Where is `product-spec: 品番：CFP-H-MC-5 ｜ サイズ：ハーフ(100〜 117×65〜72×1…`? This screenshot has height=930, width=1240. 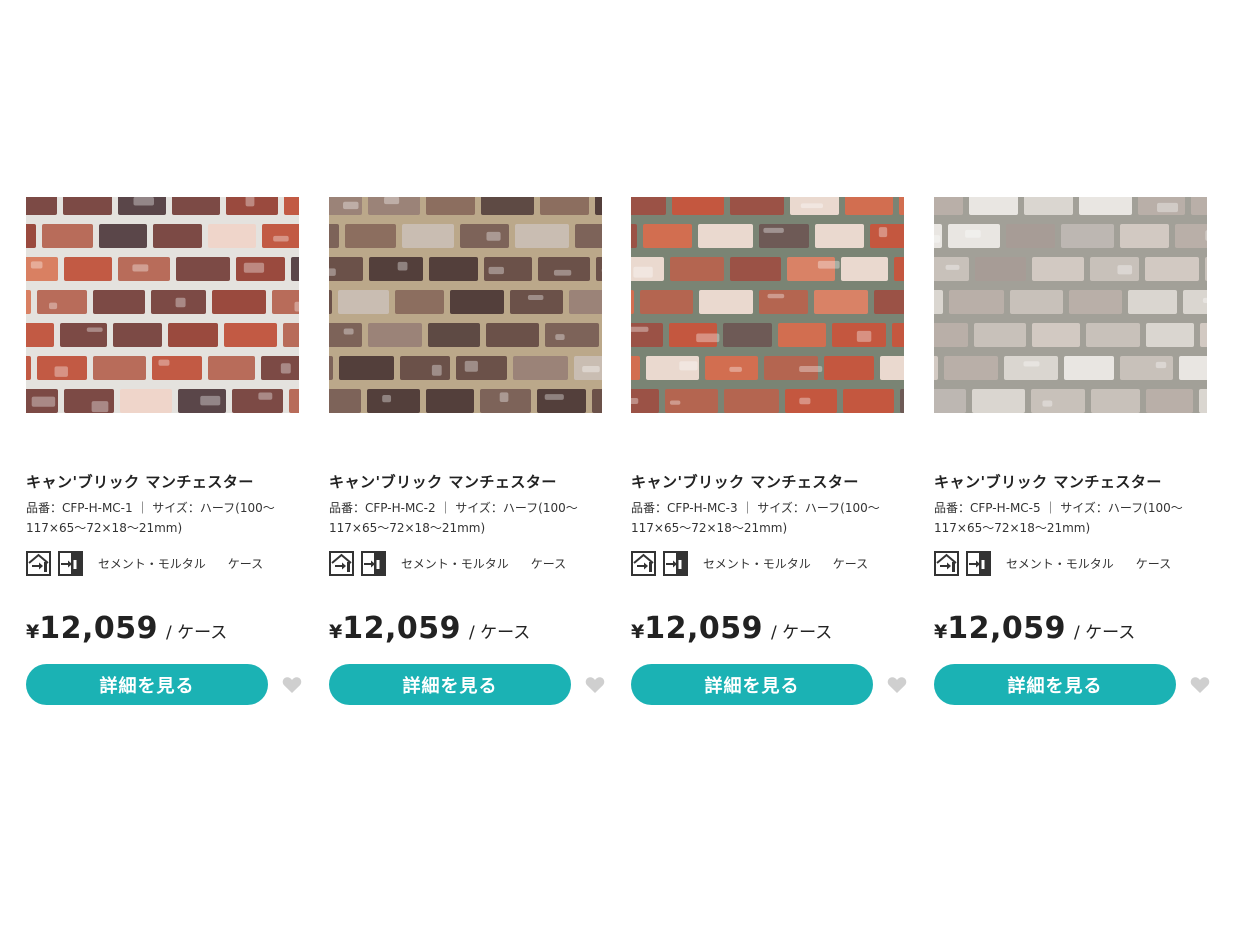 product-spec: 品番：CFP-H-MC-5 ｜ サイズ：ハーフ(100〜 117×65〜72×1… is located at coordinates (1074, 518).